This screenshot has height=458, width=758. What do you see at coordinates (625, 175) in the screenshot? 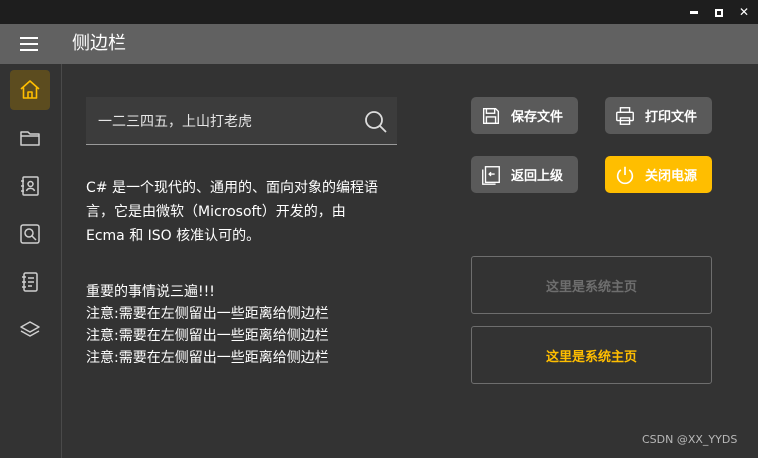
I see `power-icon` at bounding box center [625, 175].